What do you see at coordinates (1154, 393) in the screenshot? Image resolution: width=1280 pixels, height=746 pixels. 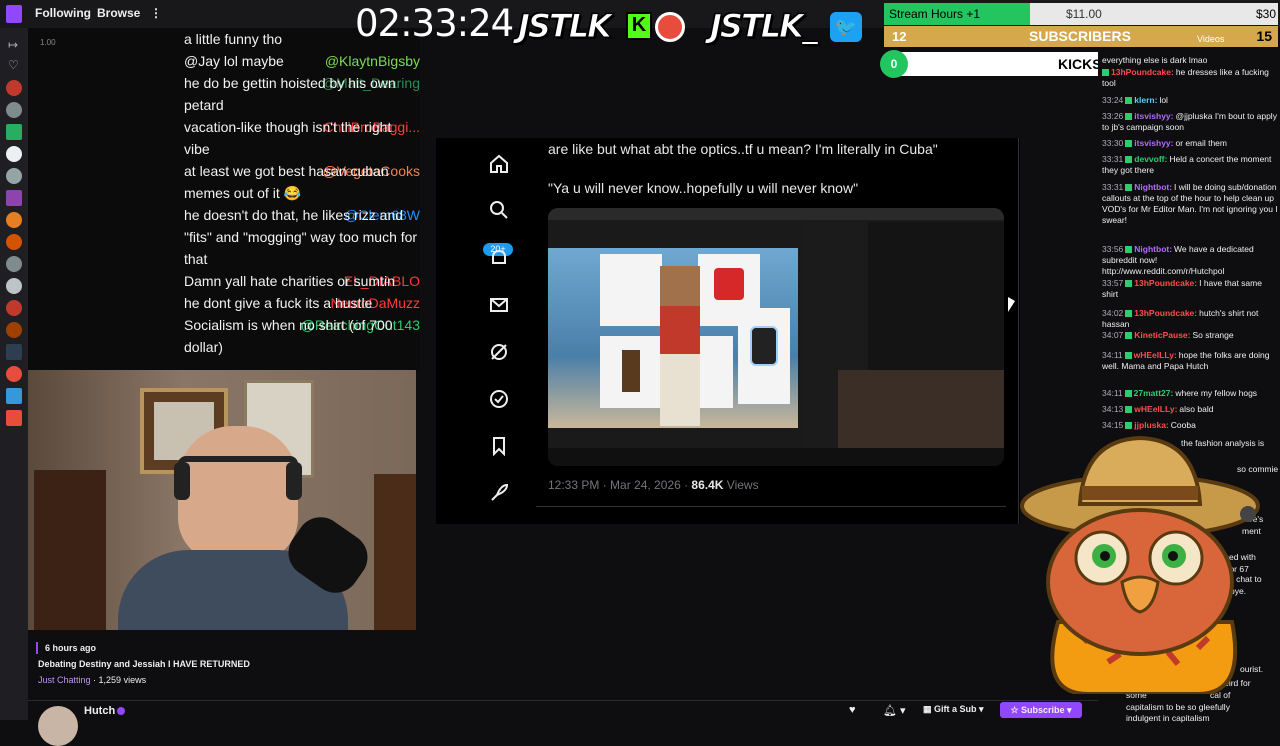 I see `chat-username: 27matt27:` at bounding box center [1154, 393].